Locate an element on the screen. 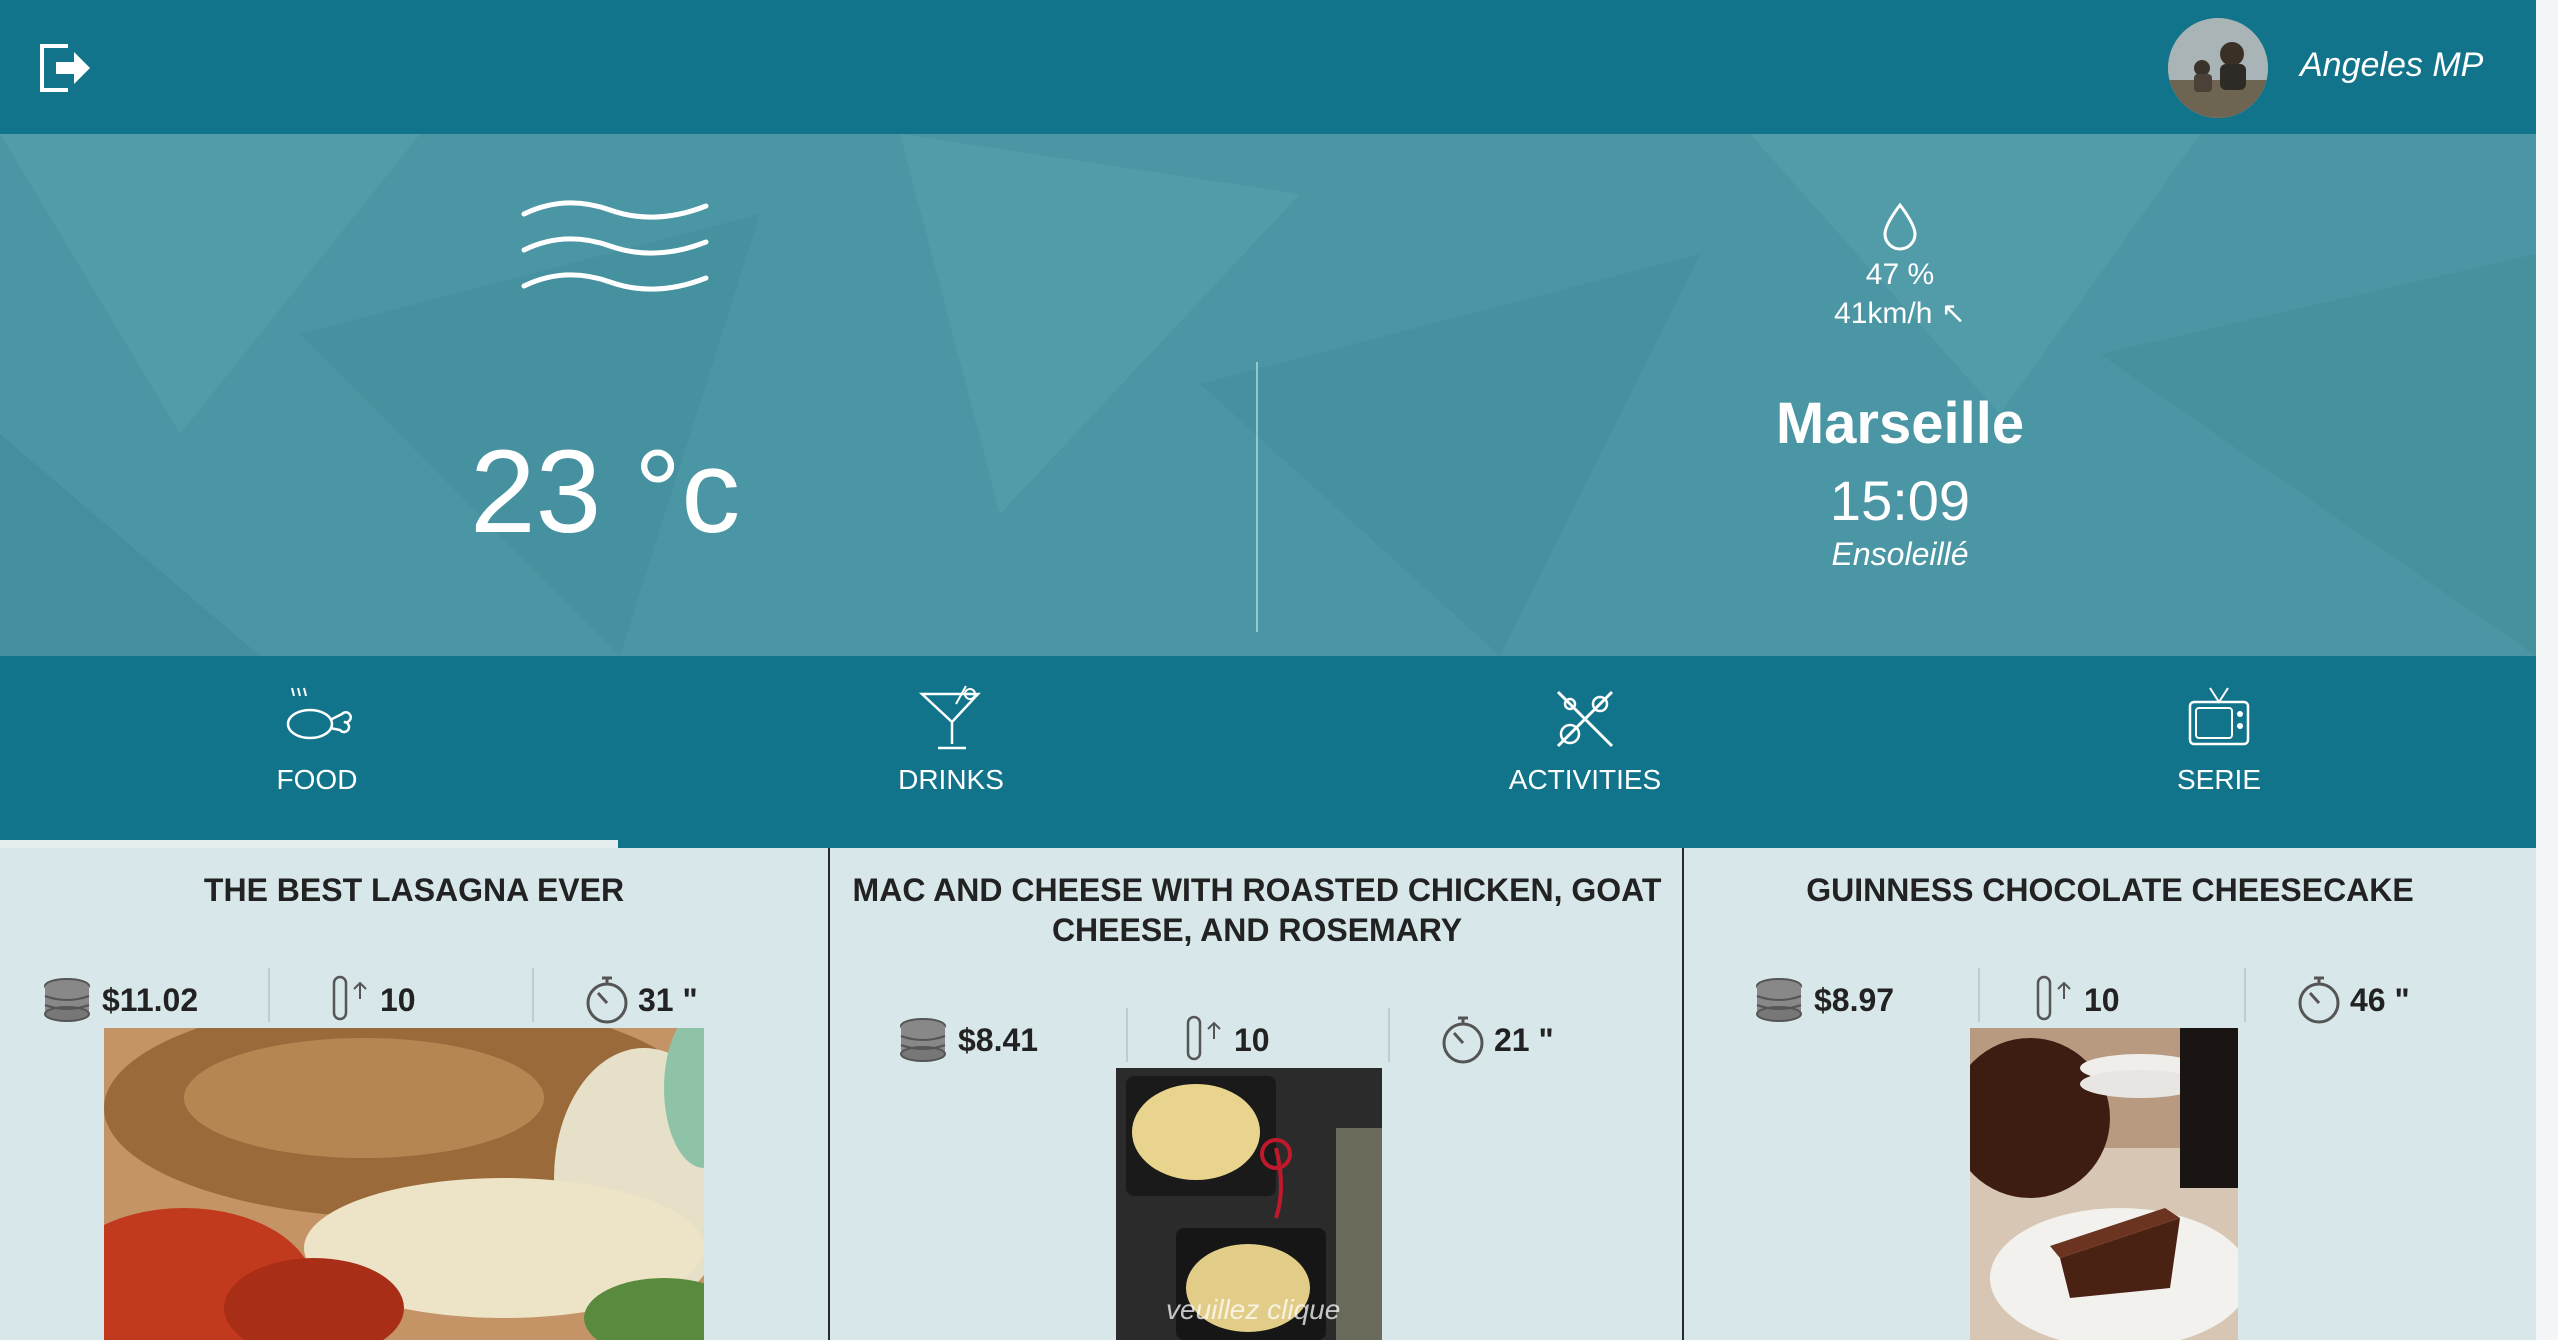 This screenshot has width=2558, height=1340. humidity: 47 % is located at coordinates (1900, 274).